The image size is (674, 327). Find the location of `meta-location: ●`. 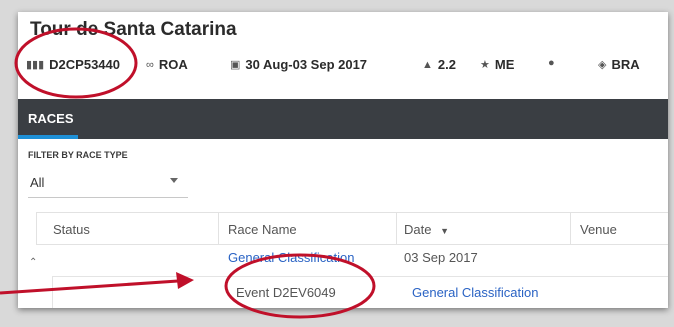

meta-location: ● is located at coordinates (554, 63).